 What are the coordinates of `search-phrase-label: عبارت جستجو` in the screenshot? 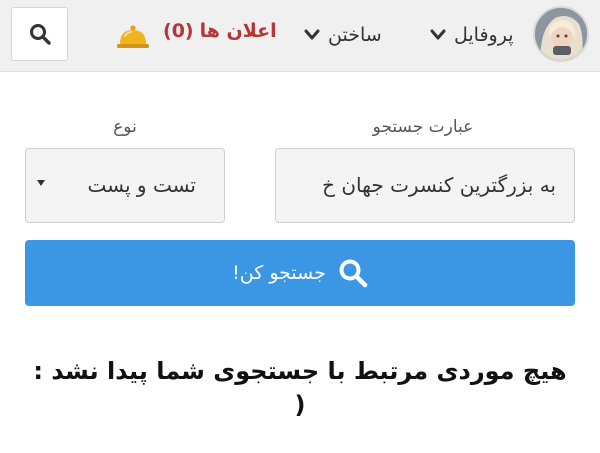 It's located at (423, 127).